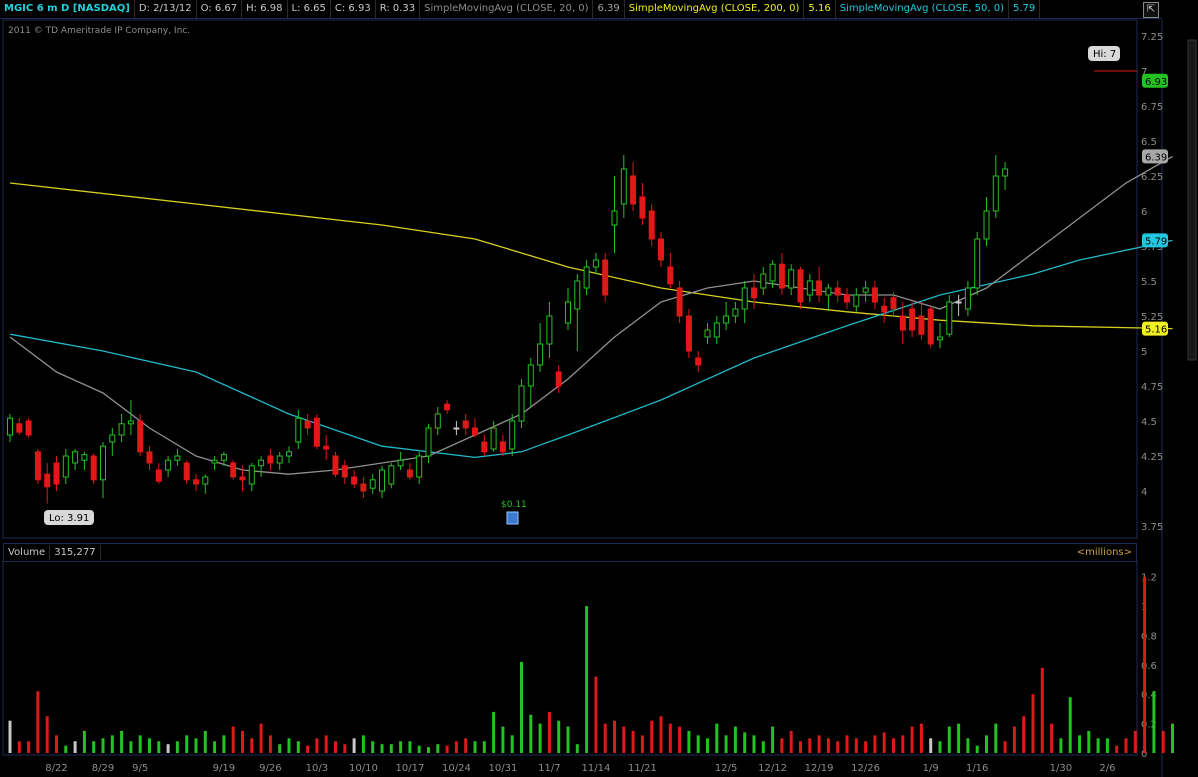 The image size is (1198, 777). I want to click on date-tick-label: 10/31, so click(502, 768).